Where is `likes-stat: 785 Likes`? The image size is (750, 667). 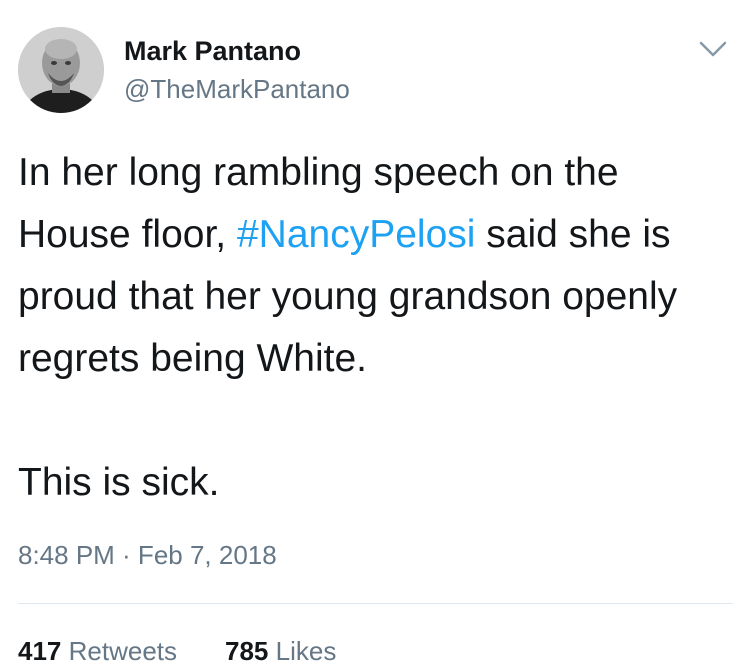
likes-stat: 785 Likes is located at coordinates (280, 651).